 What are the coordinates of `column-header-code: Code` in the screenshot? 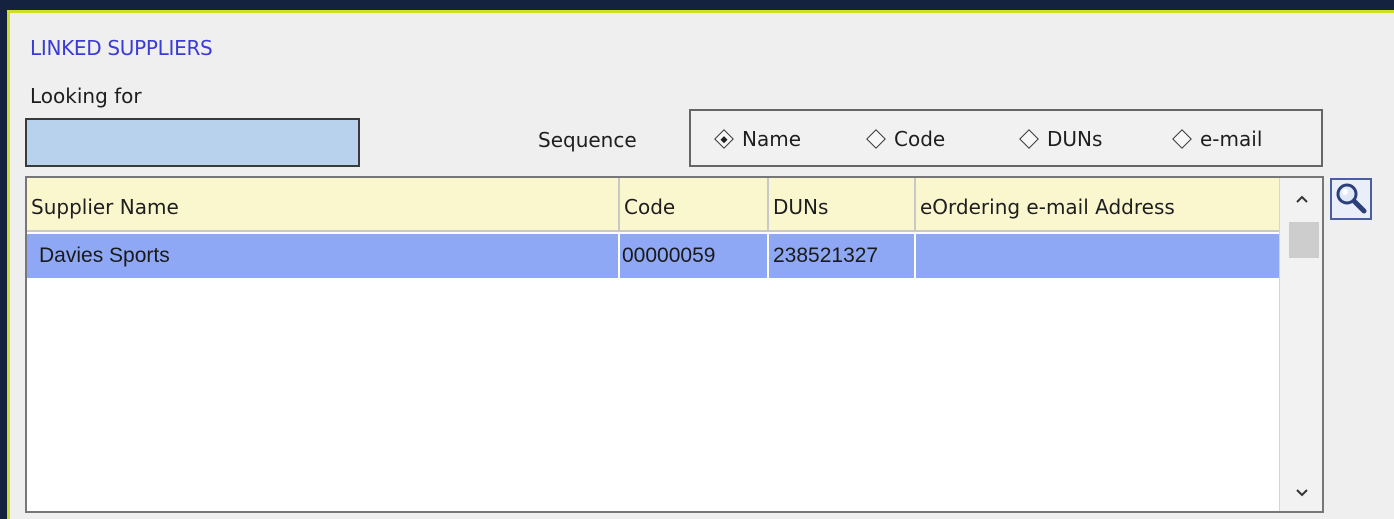 It's located at (694, 204).